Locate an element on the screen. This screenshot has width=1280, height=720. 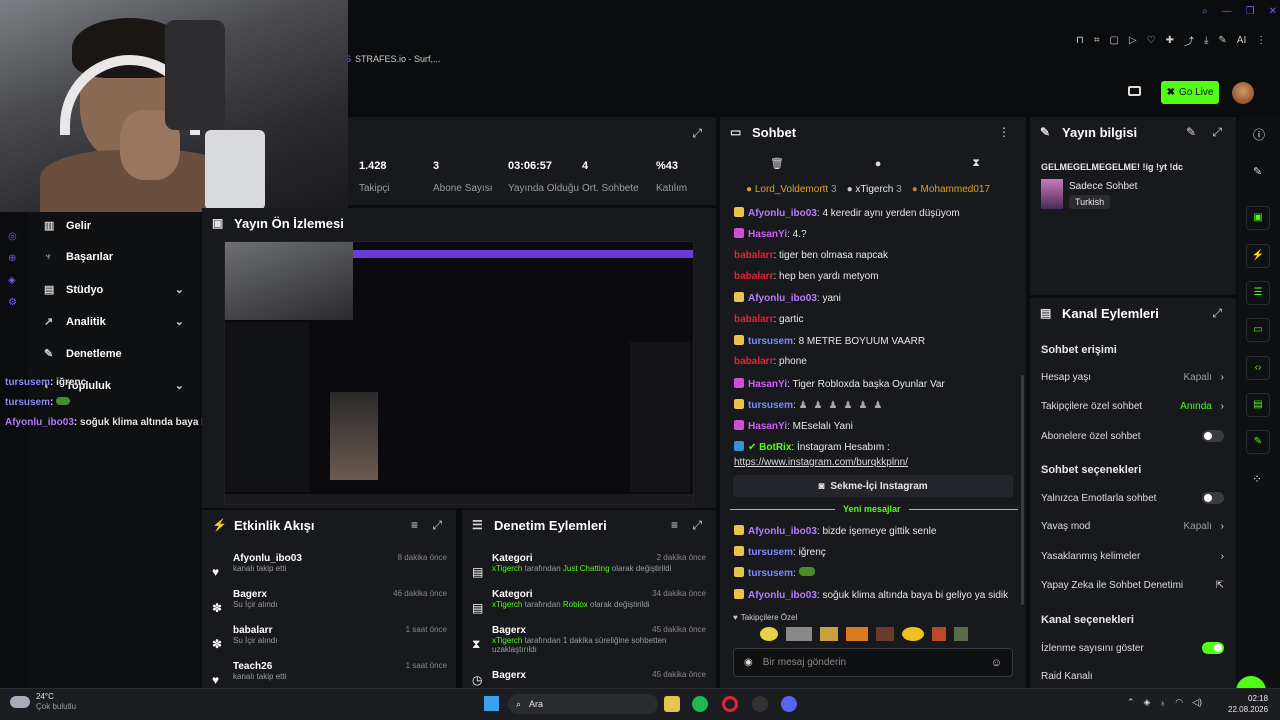
windows-start-icon is located at coordinates (491, 703).